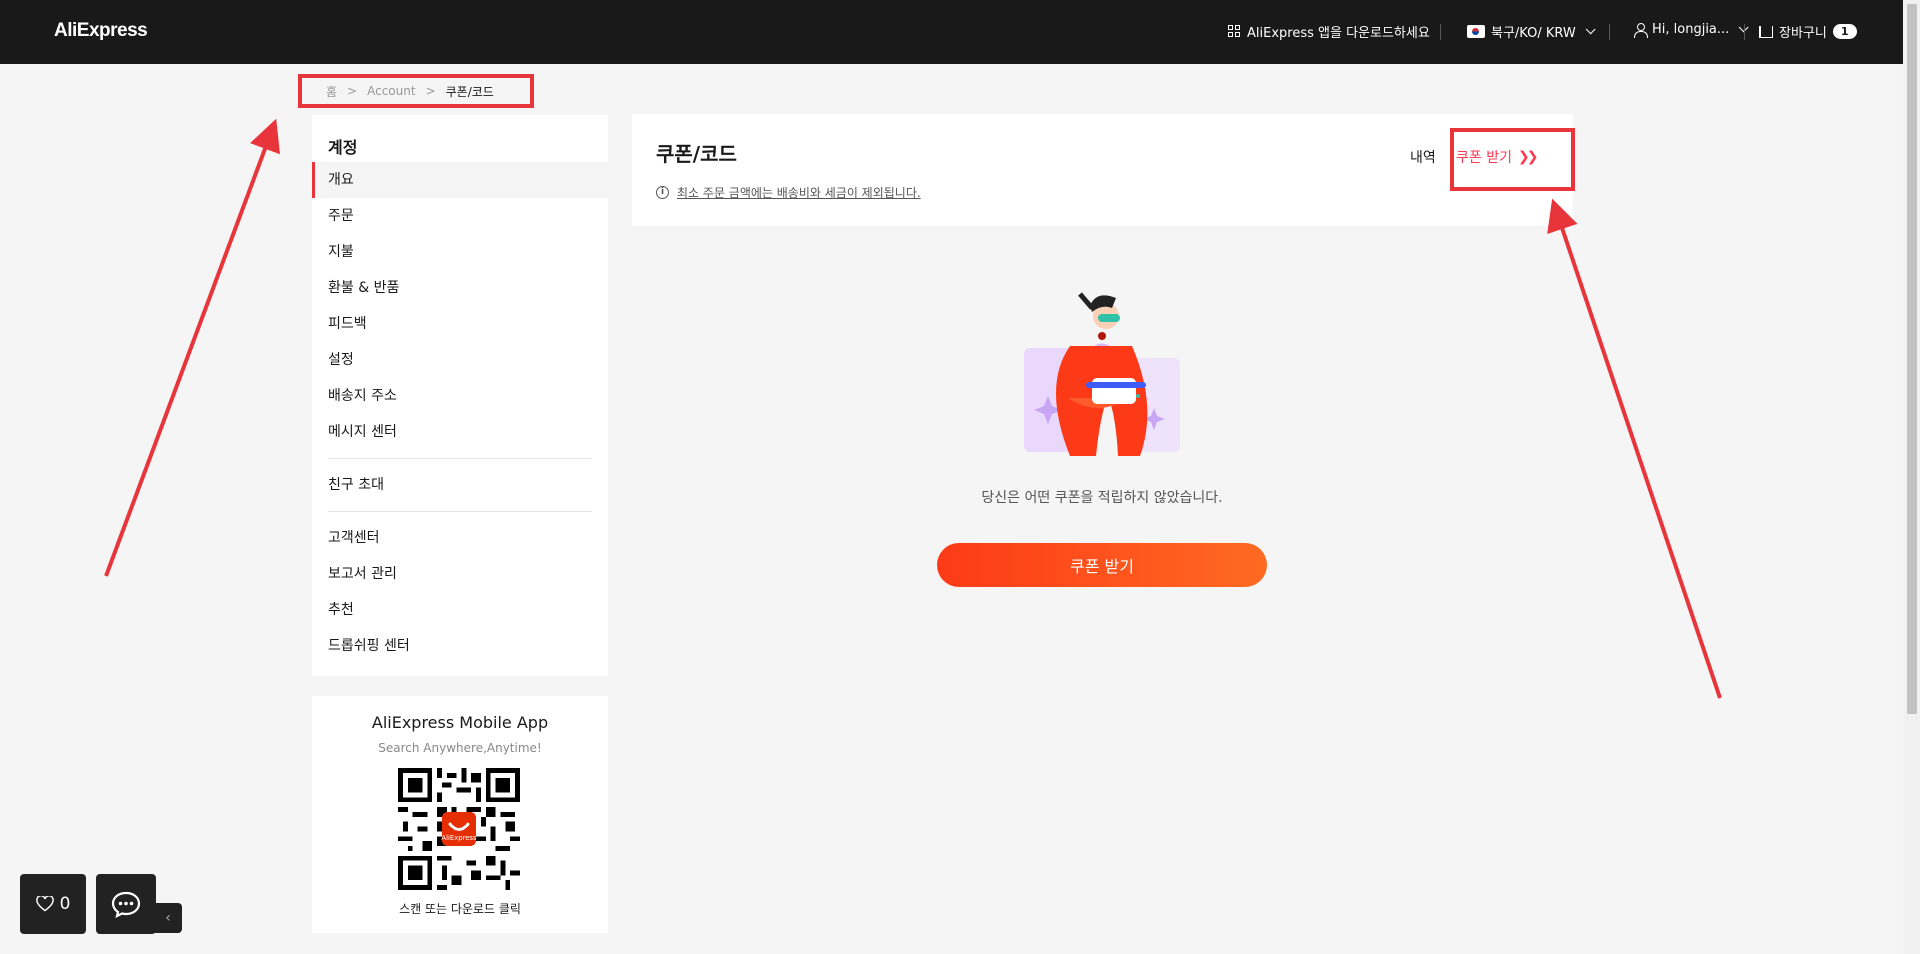  I want to click on wishlist-count: 0, so click(65, 904).